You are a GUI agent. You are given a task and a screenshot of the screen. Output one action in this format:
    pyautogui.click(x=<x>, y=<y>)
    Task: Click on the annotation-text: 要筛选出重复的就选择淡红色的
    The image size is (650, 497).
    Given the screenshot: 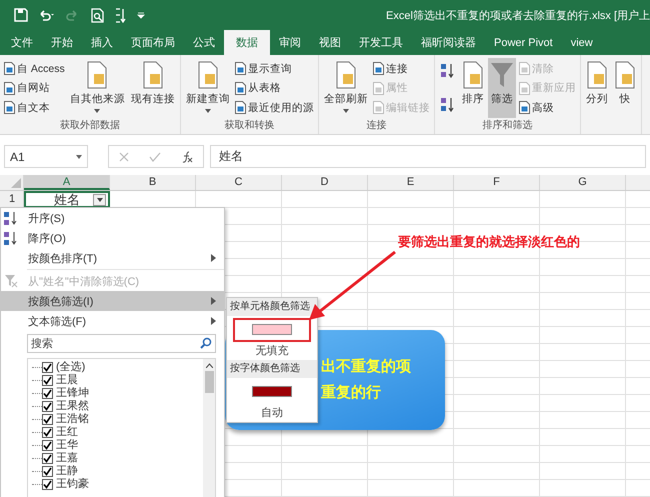 What is the action you would take?
    pyautogui.click(x=489, y=242)
    